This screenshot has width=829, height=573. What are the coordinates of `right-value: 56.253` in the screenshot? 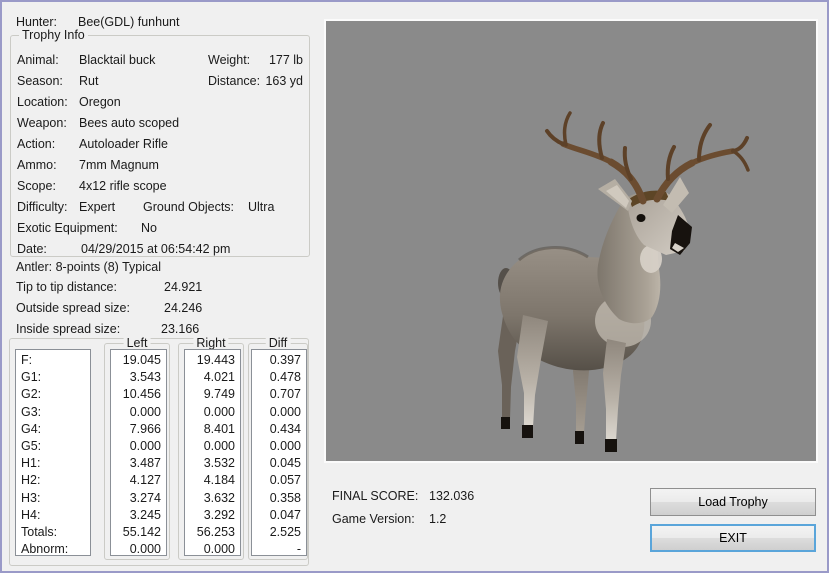 It's located at (215, 531).